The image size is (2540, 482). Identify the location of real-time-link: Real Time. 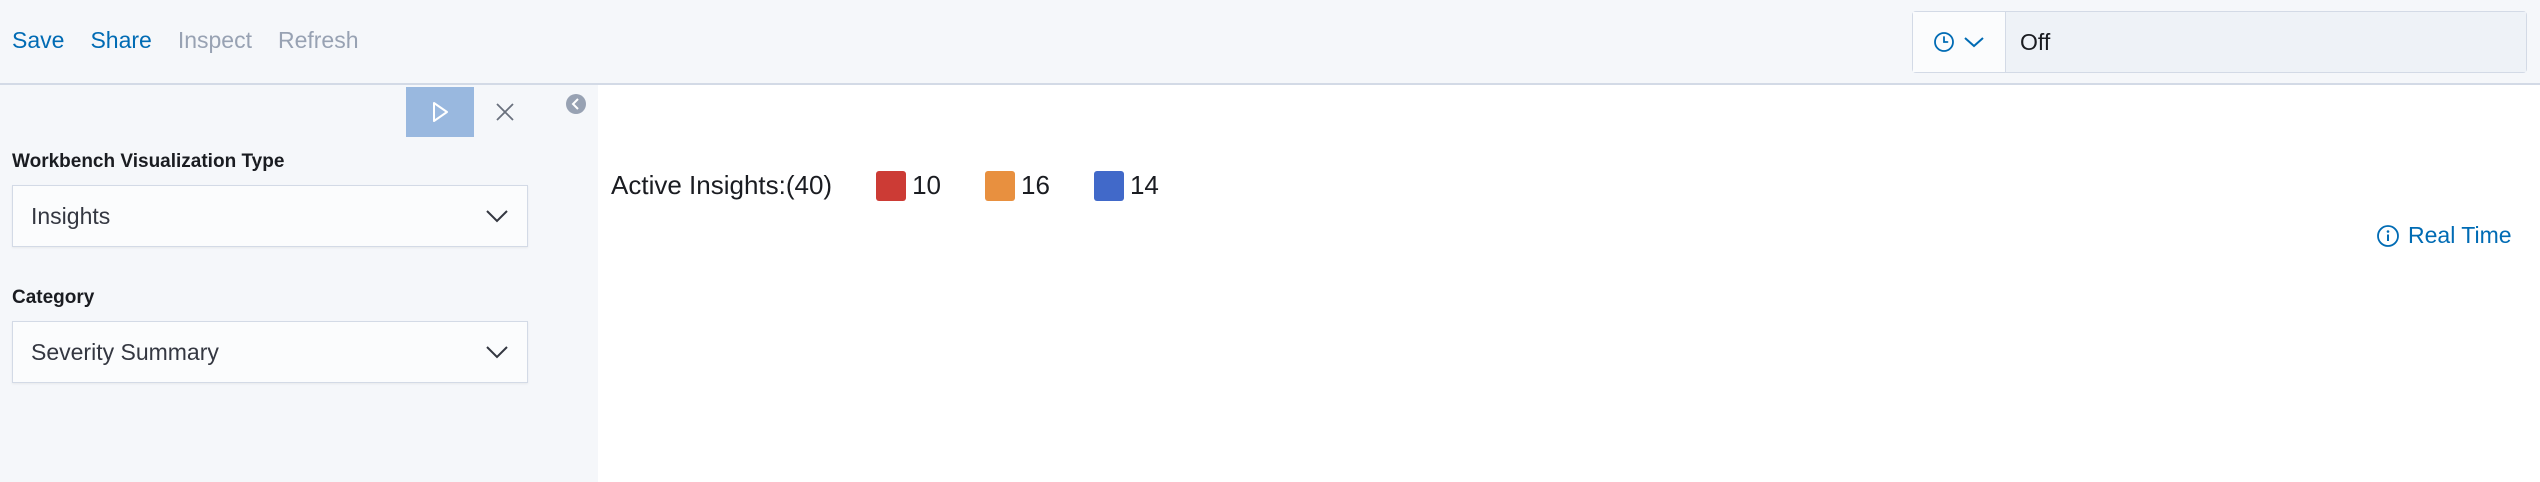
(2444, 235).